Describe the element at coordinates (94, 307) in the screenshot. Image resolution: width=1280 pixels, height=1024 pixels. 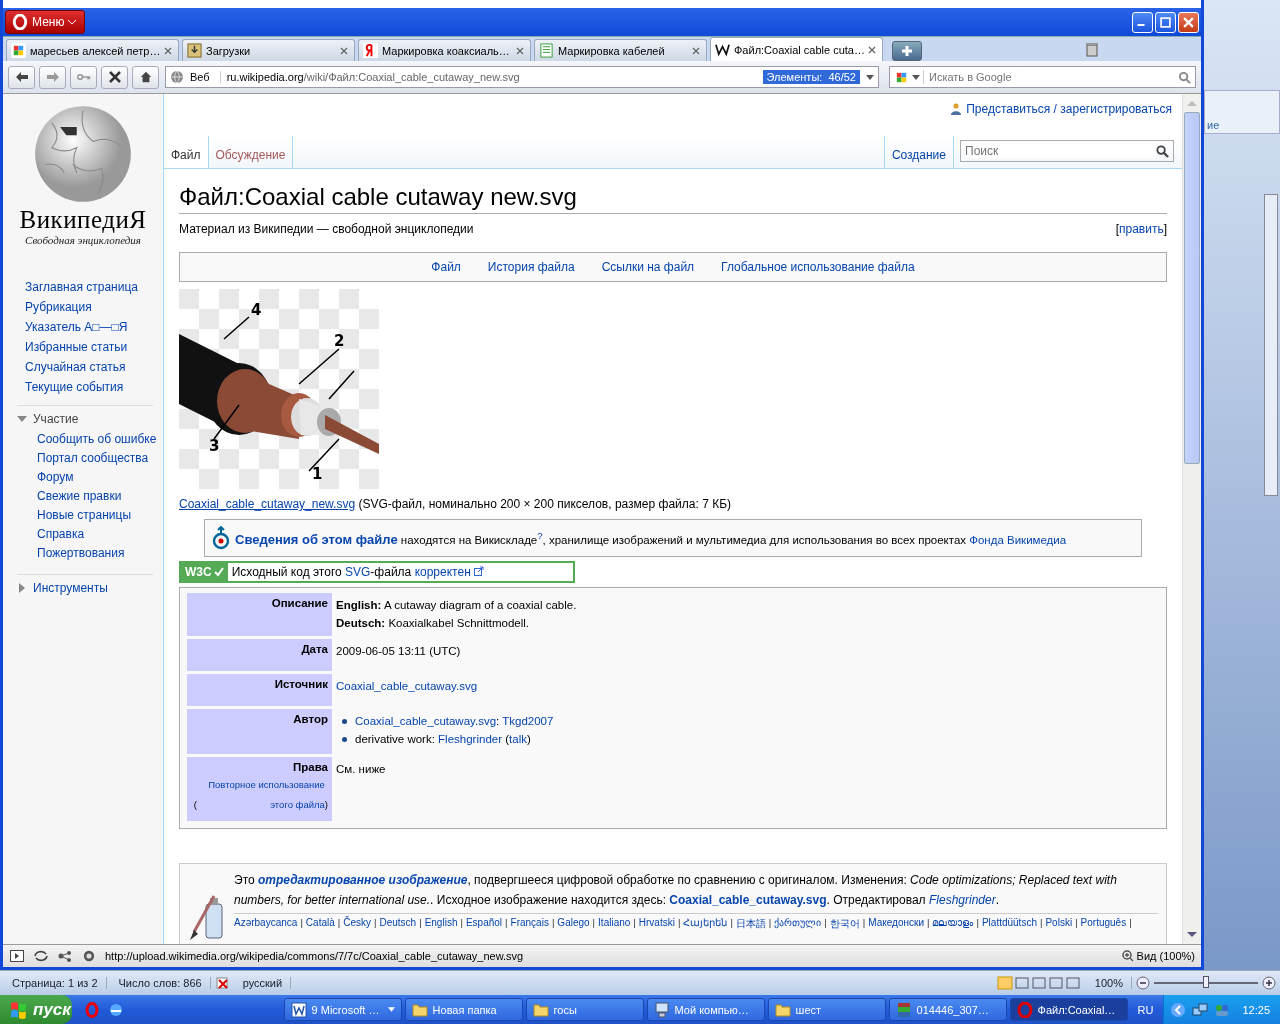
I see `sidebar-link: Рубрикация` at that location.